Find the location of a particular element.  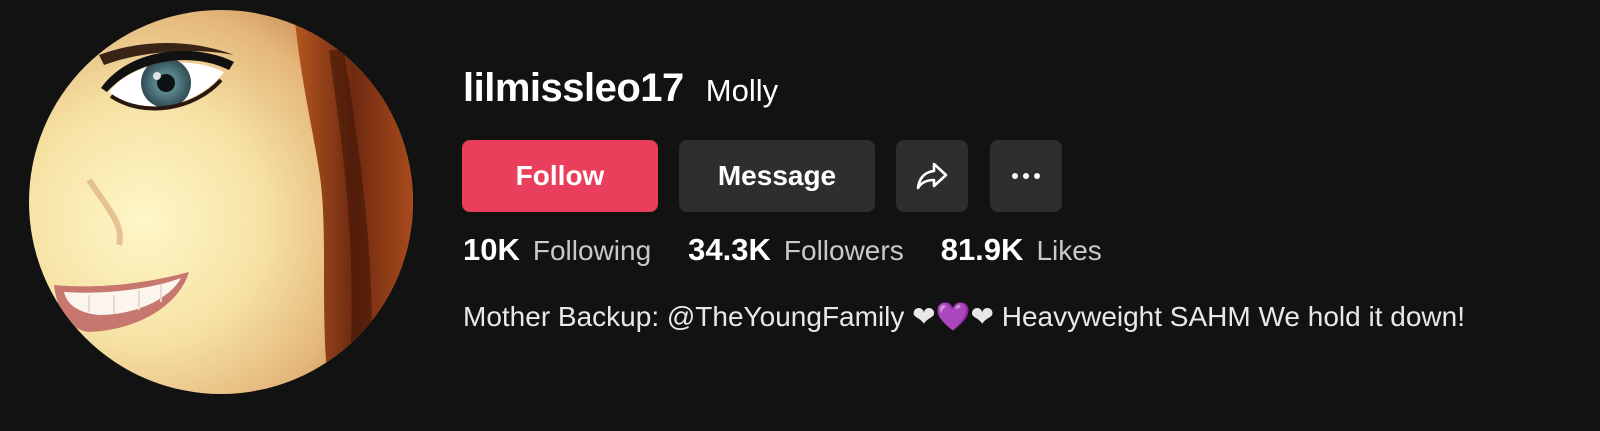

more-options-button is located at coordinates (1026, 176).